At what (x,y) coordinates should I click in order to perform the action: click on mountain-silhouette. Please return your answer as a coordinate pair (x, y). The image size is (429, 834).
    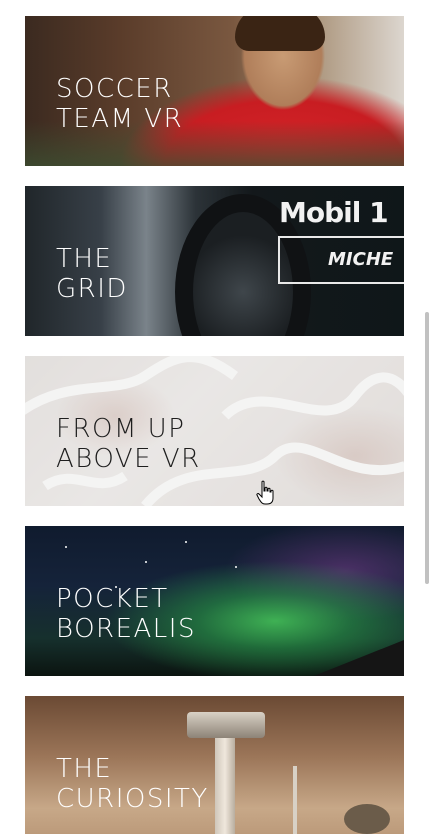
    Looking at the image, I should click on (359, 658).